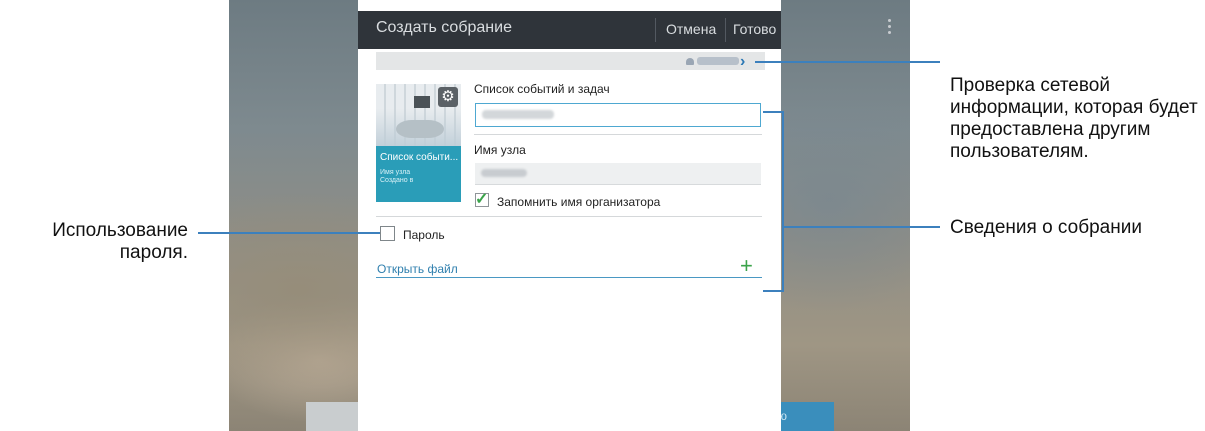 The image size is (1205, 431). I want to click on host-name-value-blurred, so click(504, 173).